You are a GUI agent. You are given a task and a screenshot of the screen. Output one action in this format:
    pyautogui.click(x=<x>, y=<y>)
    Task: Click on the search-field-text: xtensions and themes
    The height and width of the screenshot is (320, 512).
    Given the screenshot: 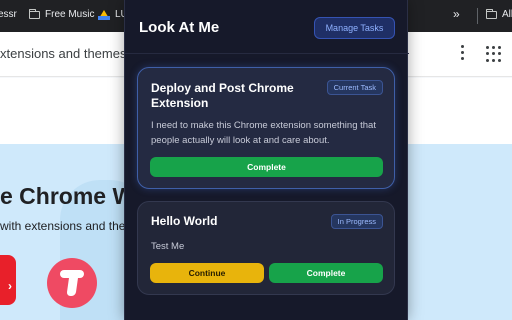 What is the action you would take?
    pyautogui.click(x=63, y=53)
    